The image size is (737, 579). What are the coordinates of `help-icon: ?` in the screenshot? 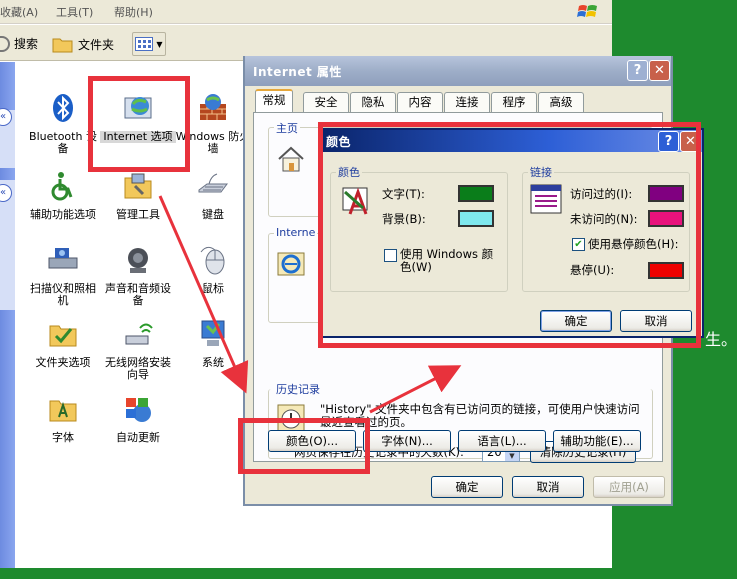 It's located at (637, 70).